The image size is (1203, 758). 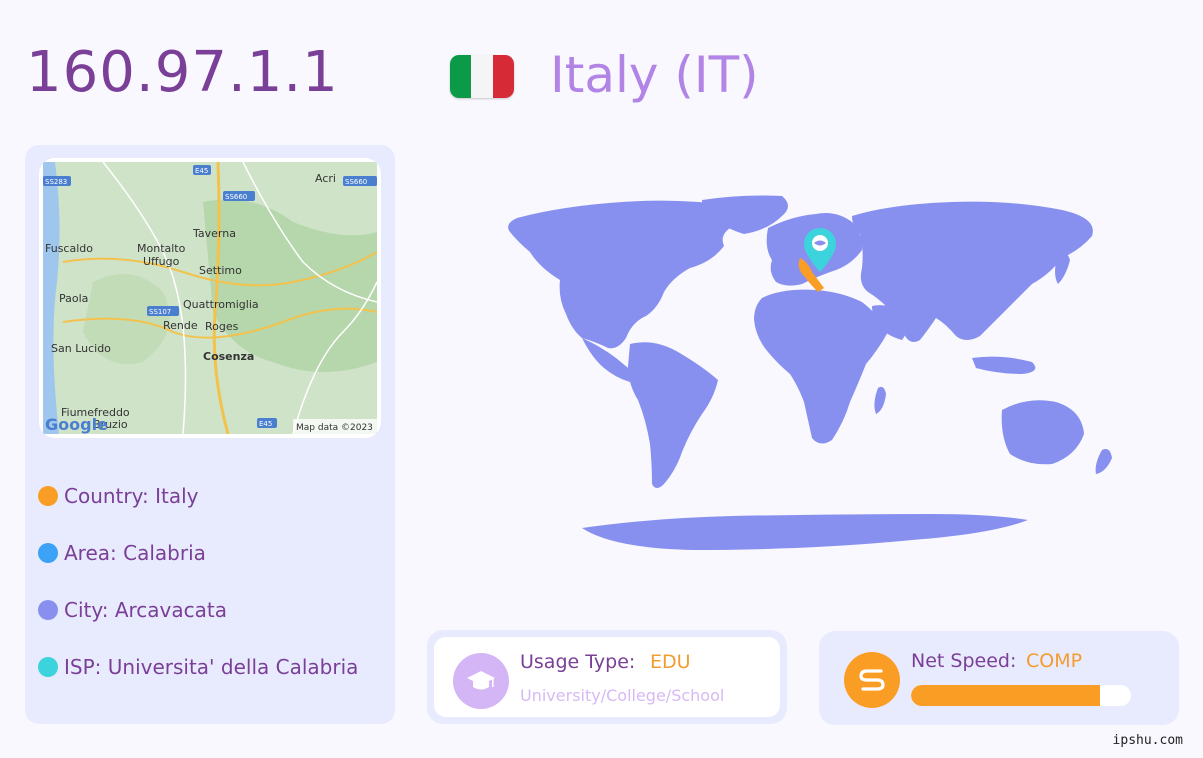 I want to click on place-label: Cosenza, so click(x=228, y=356).